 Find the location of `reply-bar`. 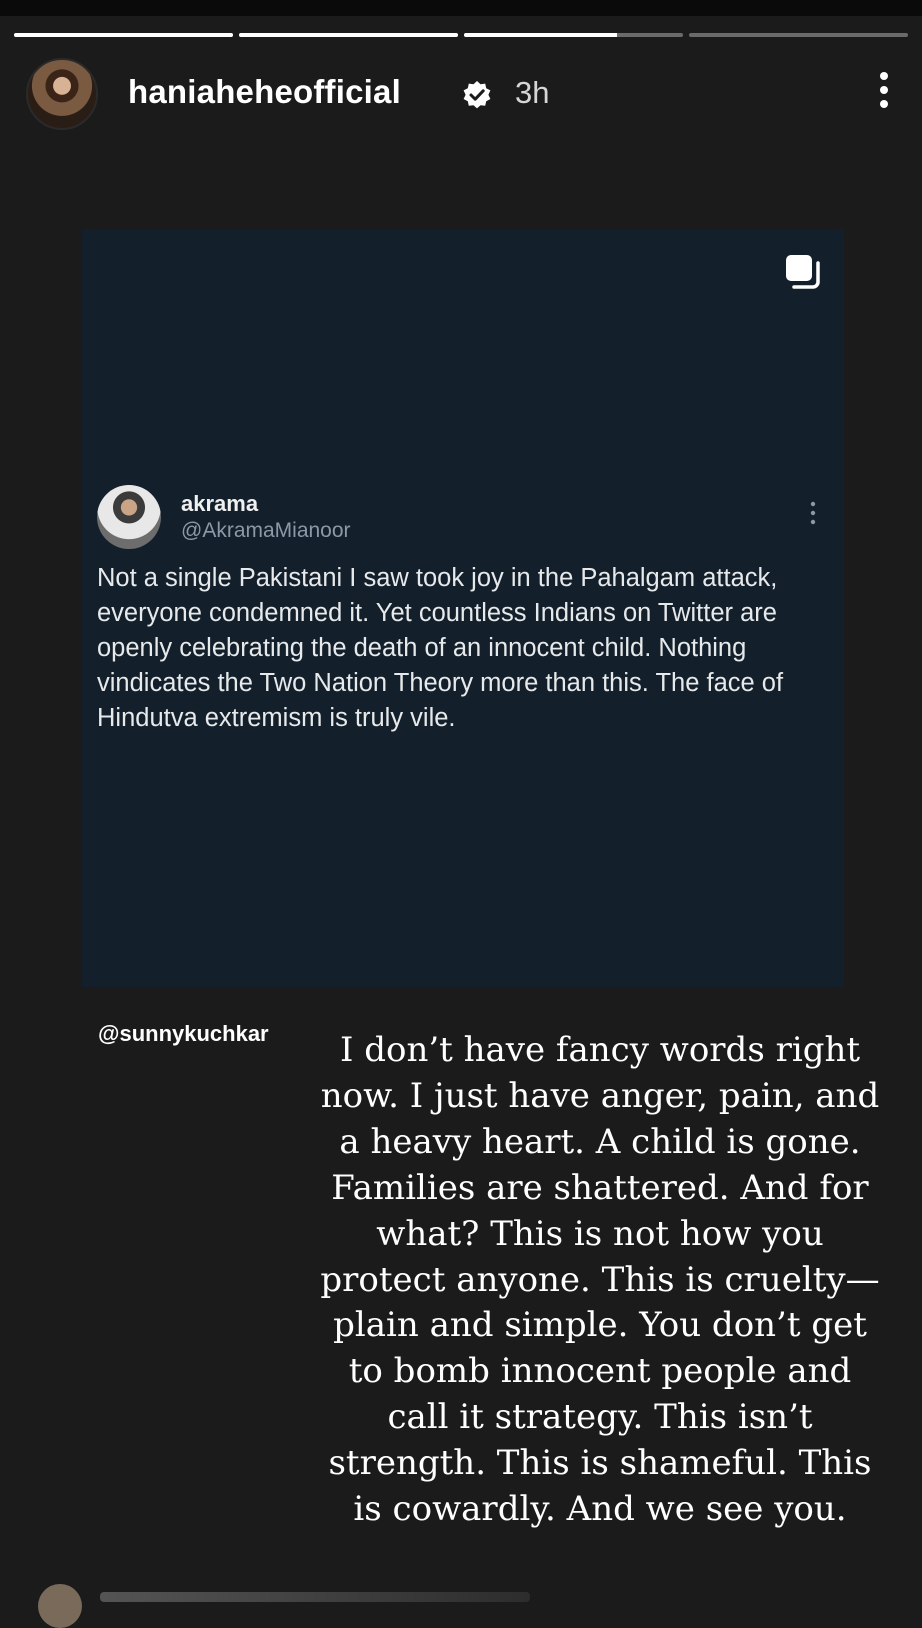

reply-bar is located at coordinates (315, 1597).